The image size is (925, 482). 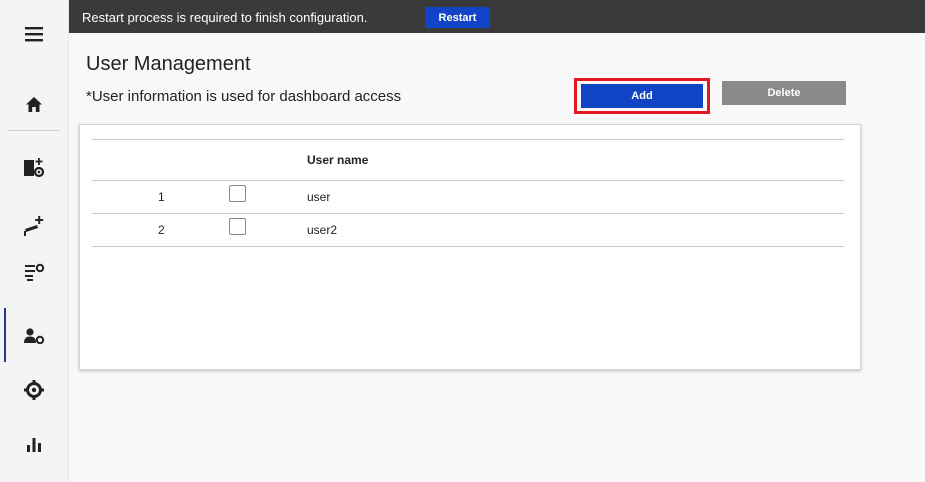 I want to click on menu-icon, so click(x=34, y=34).